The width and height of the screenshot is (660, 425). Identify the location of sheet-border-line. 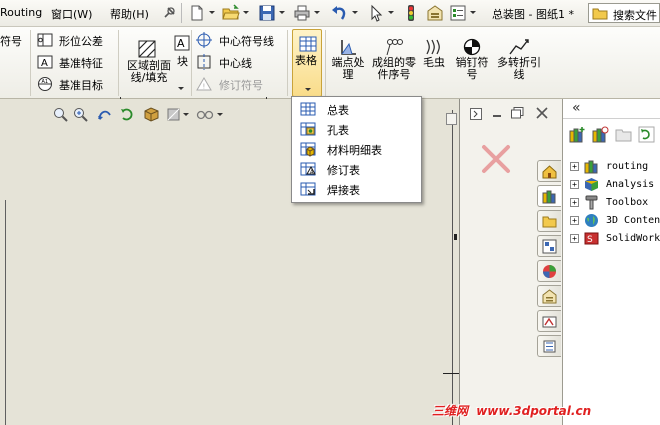
(452, 267).